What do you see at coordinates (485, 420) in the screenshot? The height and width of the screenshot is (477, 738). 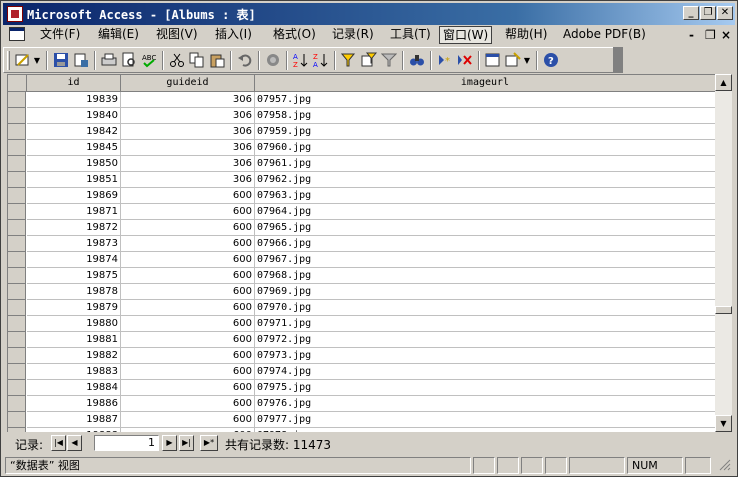 I see `cell-imageurl: 07977.jpg` at bounding box center [485, 420].